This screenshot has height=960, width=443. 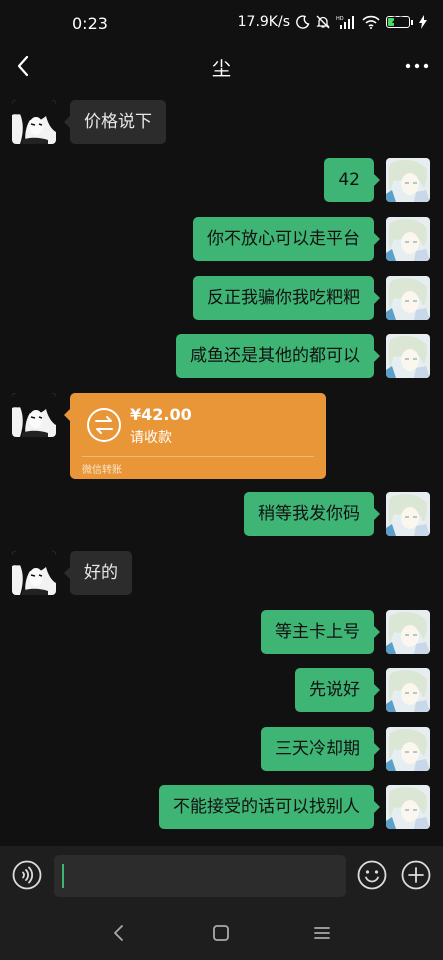 What do you see at coordinates (200, 876) in the screenshot?
I see `message-input` at bounding box center [200, 876].